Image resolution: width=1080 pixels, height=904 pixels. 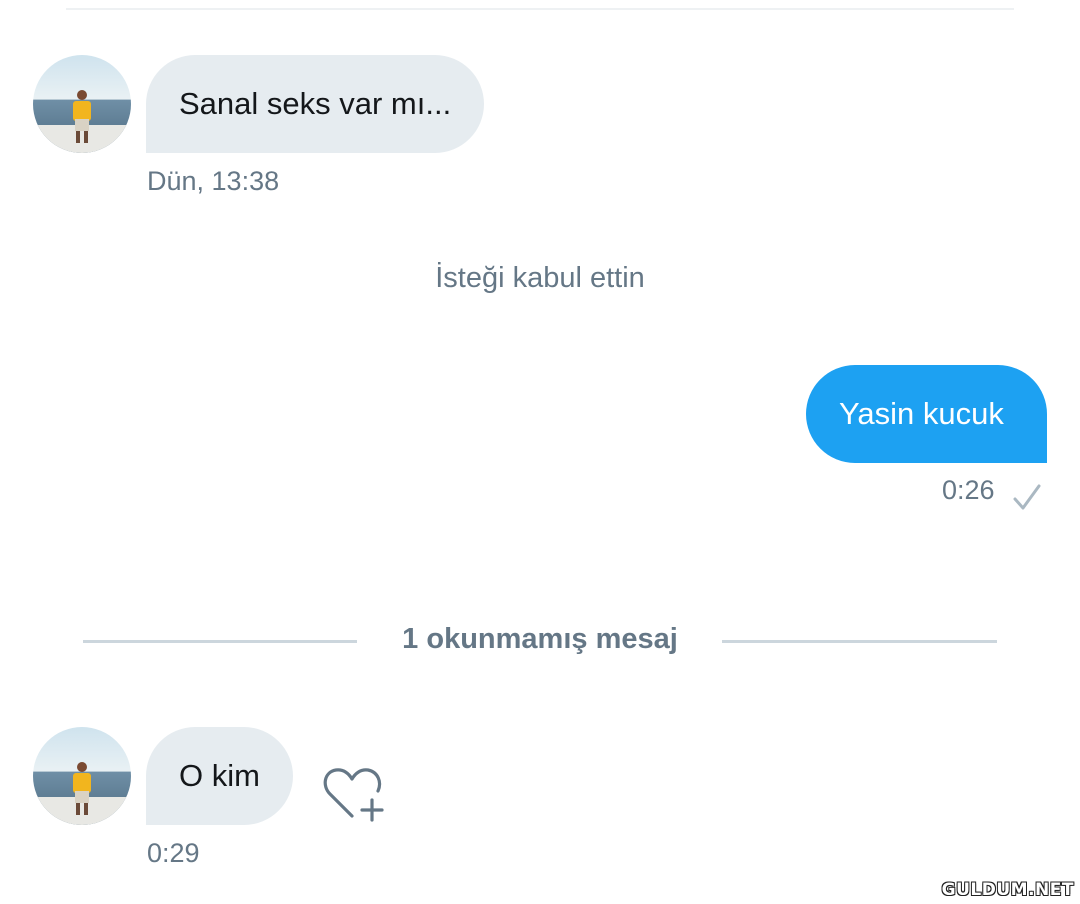 I want to click on message-text: Yasin kucuk, so click(x=921, y=413).